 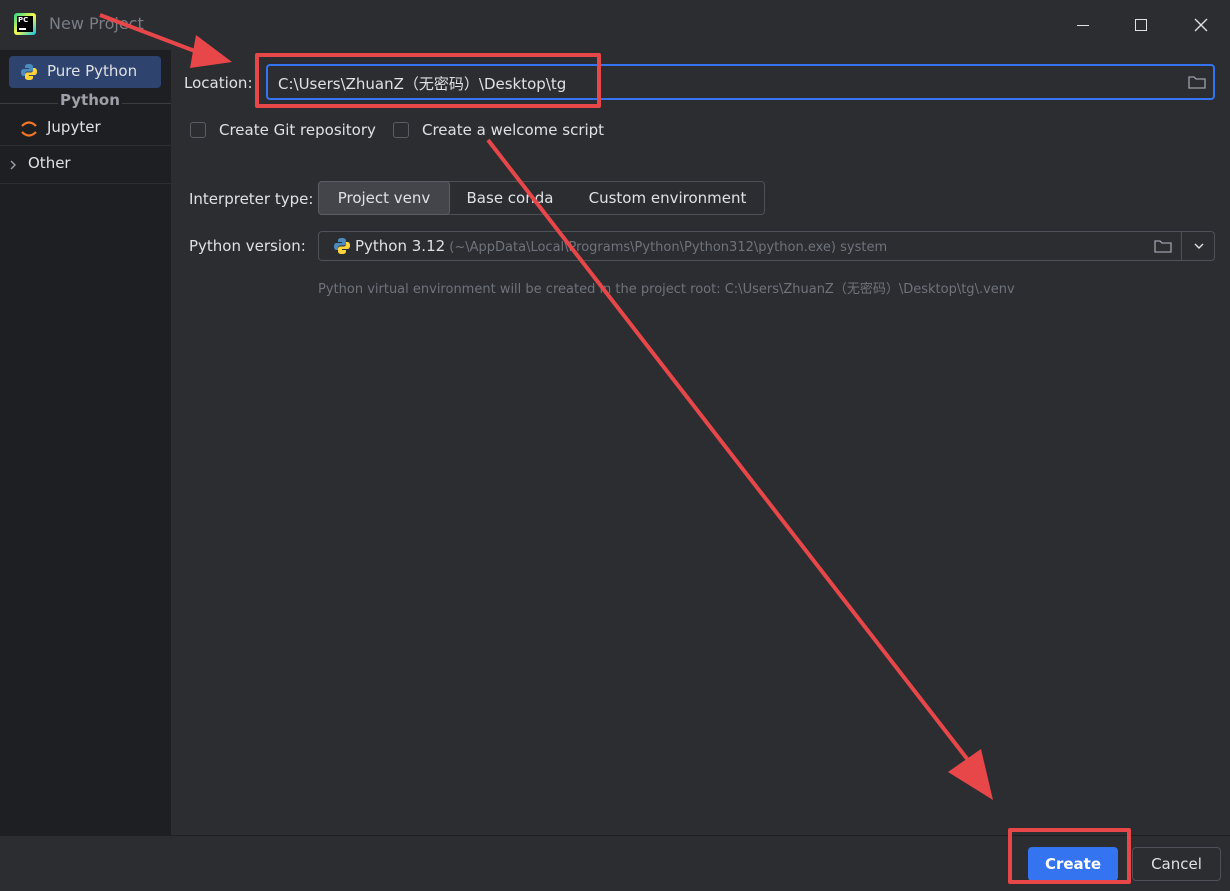 What do you see at coordinates (513, 130) in the screenshot?
I see `welcome-script-label: Create a welcome script` at bounding box center [513, 130].